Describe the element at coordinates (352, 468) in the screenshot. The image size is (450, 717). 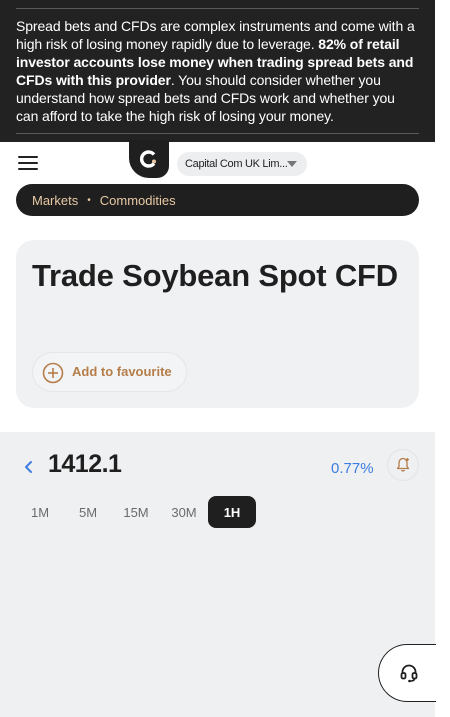
I see `price-change: 0.77%` at that location.